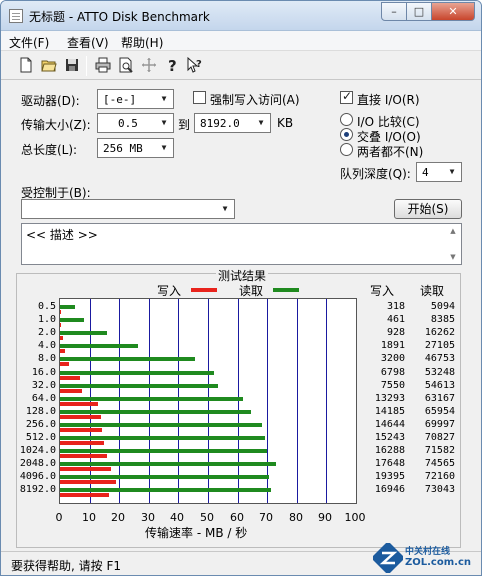 This screenshot has height=576, width=482. What do you see at coordinates (346, 134) in the screenshot?
I see `overlapped-io-radio` at bounding box center [346, 134].